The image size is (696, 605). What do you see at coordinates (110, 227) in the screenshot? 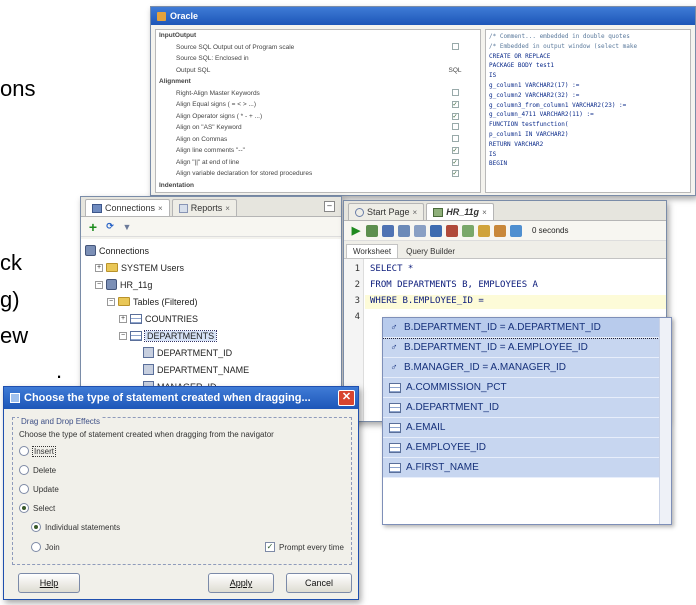
I see `refresh-icon: ⟳` at bounding box center [110, 227].